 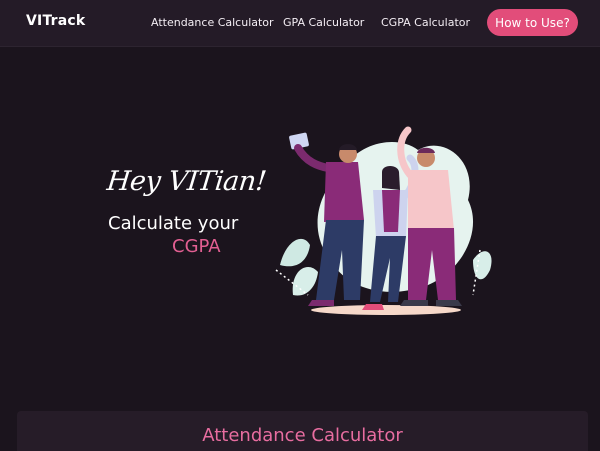 I want to click on site-logo: VITrack, so click(x=55, y=21).